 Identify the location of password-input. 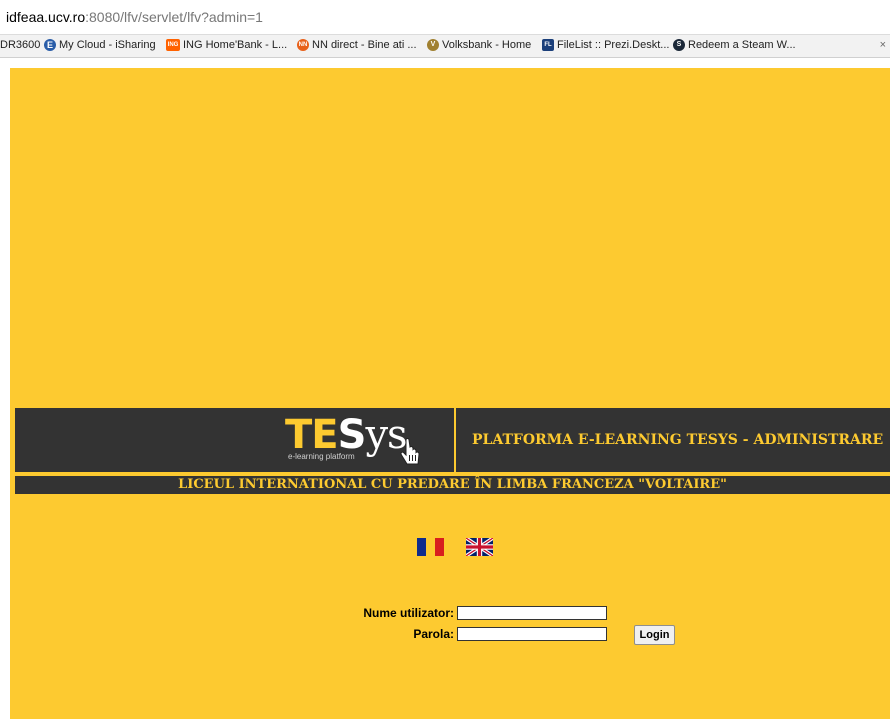
(532, 634).